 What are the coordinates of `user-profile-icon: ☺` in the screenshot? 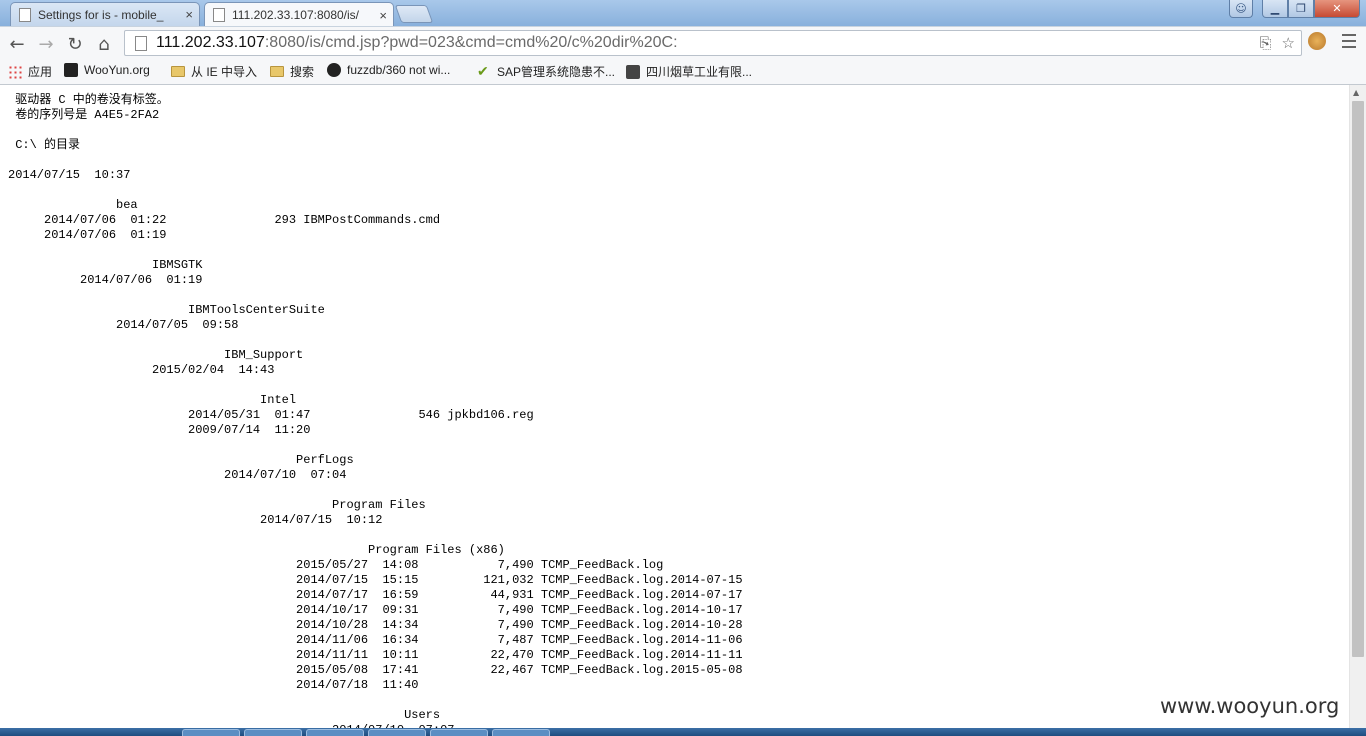 It's located at (1241, 9).